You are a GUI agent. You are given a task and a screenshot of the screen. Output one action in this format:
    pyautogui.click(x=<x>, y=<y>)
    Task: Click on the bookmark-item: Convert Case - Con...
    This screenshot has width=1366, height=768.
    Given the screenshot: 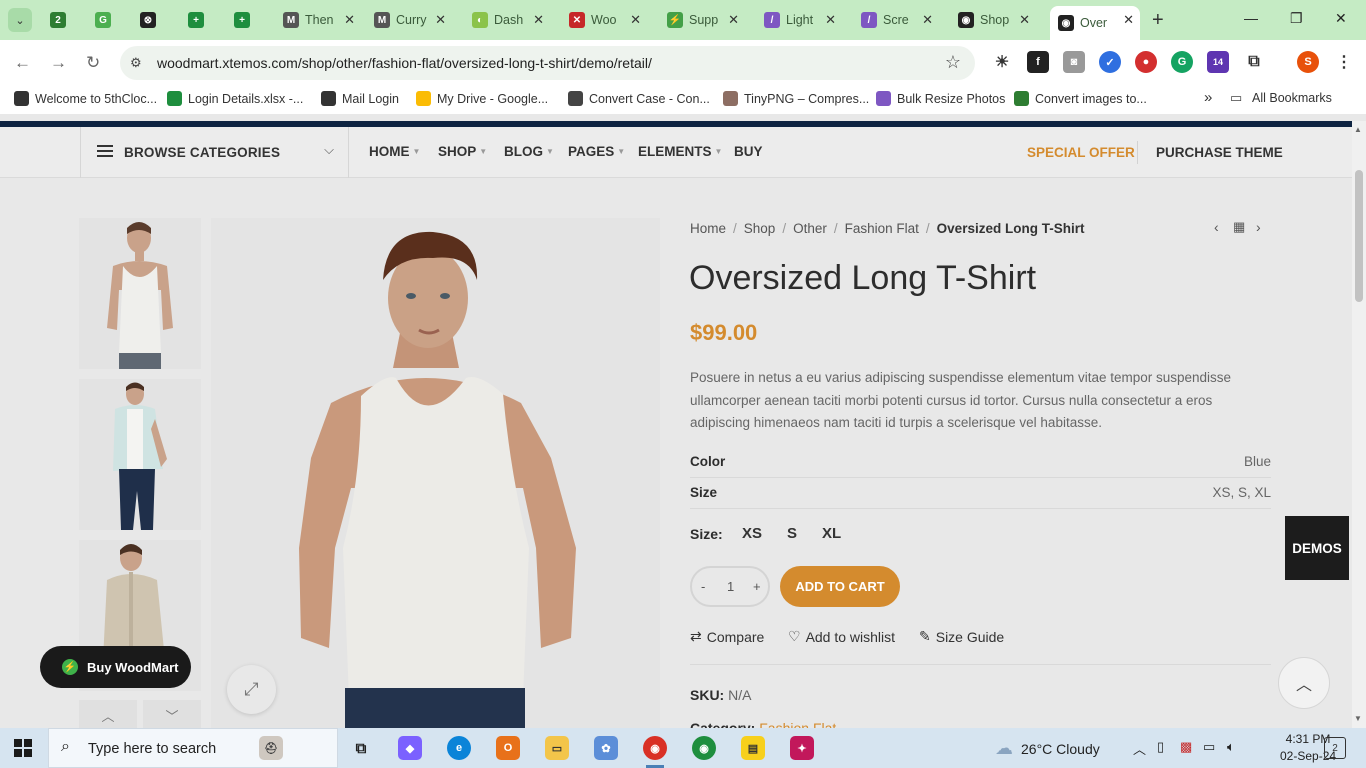 What is the action you would take?
    pyautogui.click(x=639, y=98)
    